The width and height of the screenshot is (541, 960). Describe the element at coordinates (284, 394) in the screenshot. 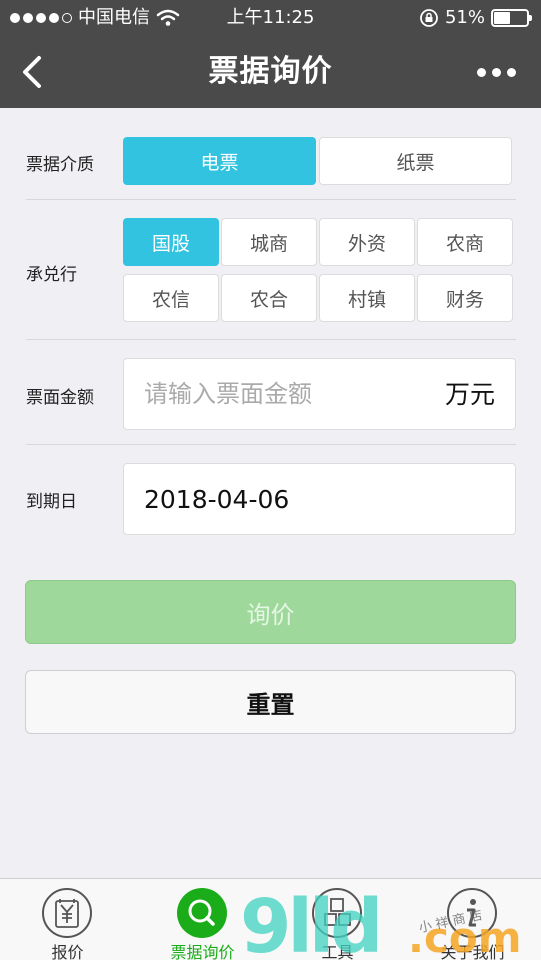

I see `amount-input` at that location.